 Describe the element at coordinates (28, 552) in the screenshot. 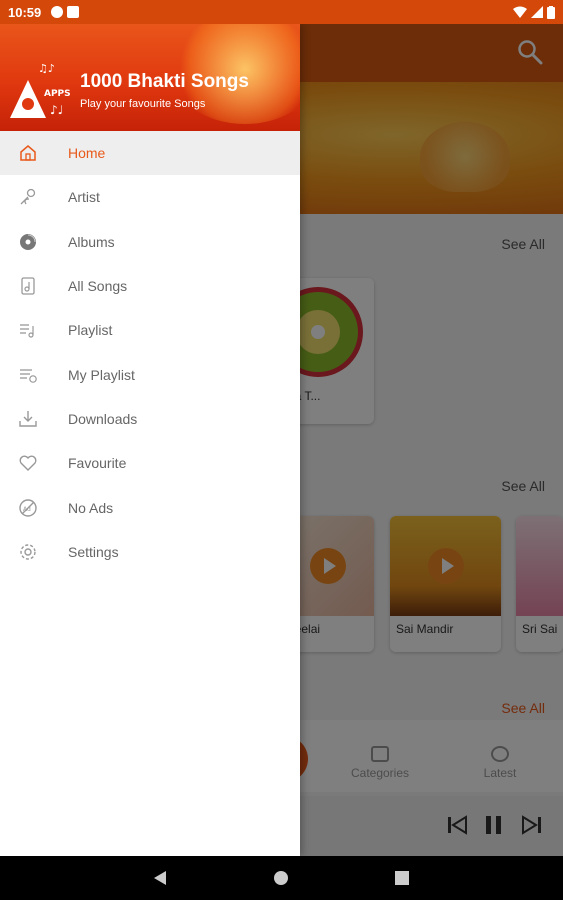

I see `gear-icon` at that location.